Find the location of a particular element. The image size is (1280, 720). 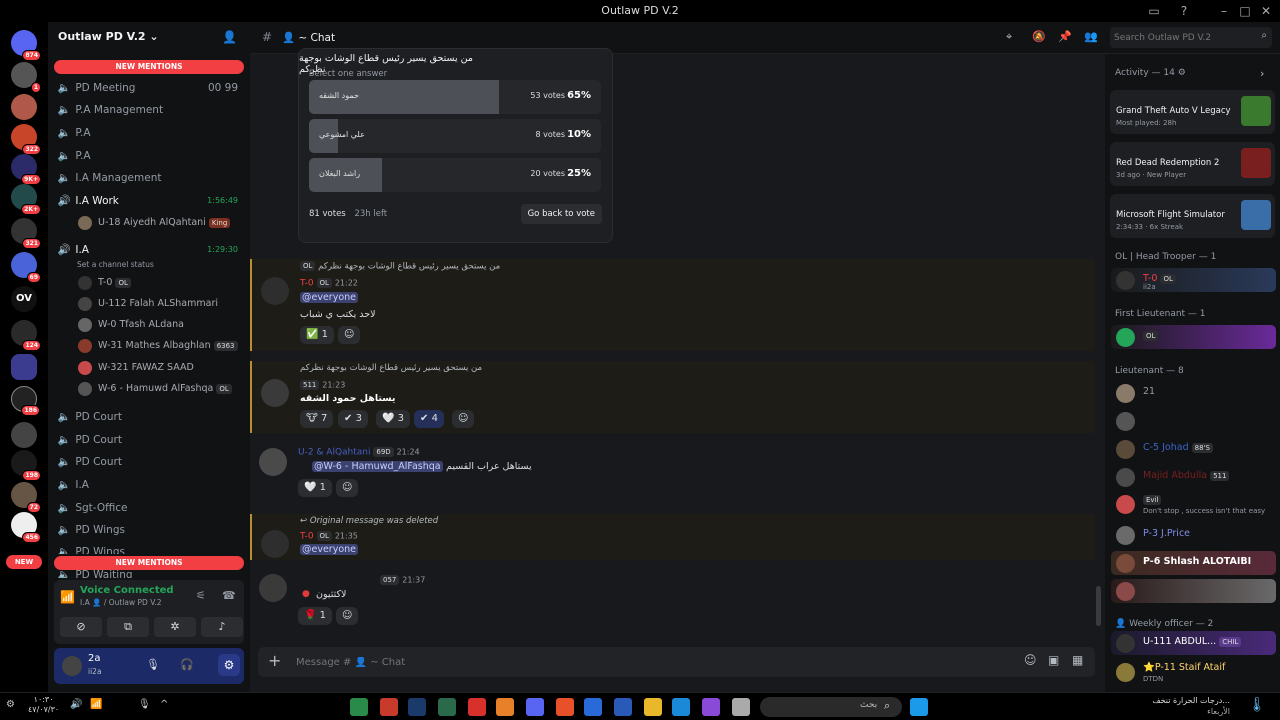

activity-header: Activity — 14 ⚙ is located at coordinates (1150, 73).